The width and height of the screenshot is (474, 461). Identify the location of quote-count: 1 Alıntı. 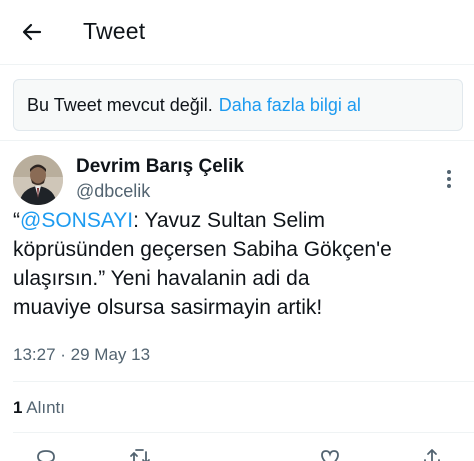
(39, 408).